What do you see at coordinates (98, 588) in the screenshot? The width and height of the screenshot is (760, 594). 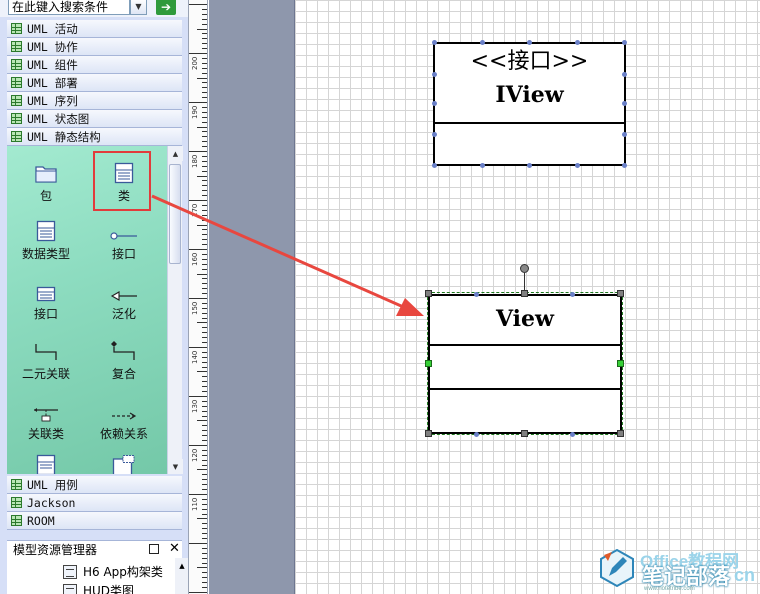 I see `tree-item: HUD类图` at bounding box center [98, 588].